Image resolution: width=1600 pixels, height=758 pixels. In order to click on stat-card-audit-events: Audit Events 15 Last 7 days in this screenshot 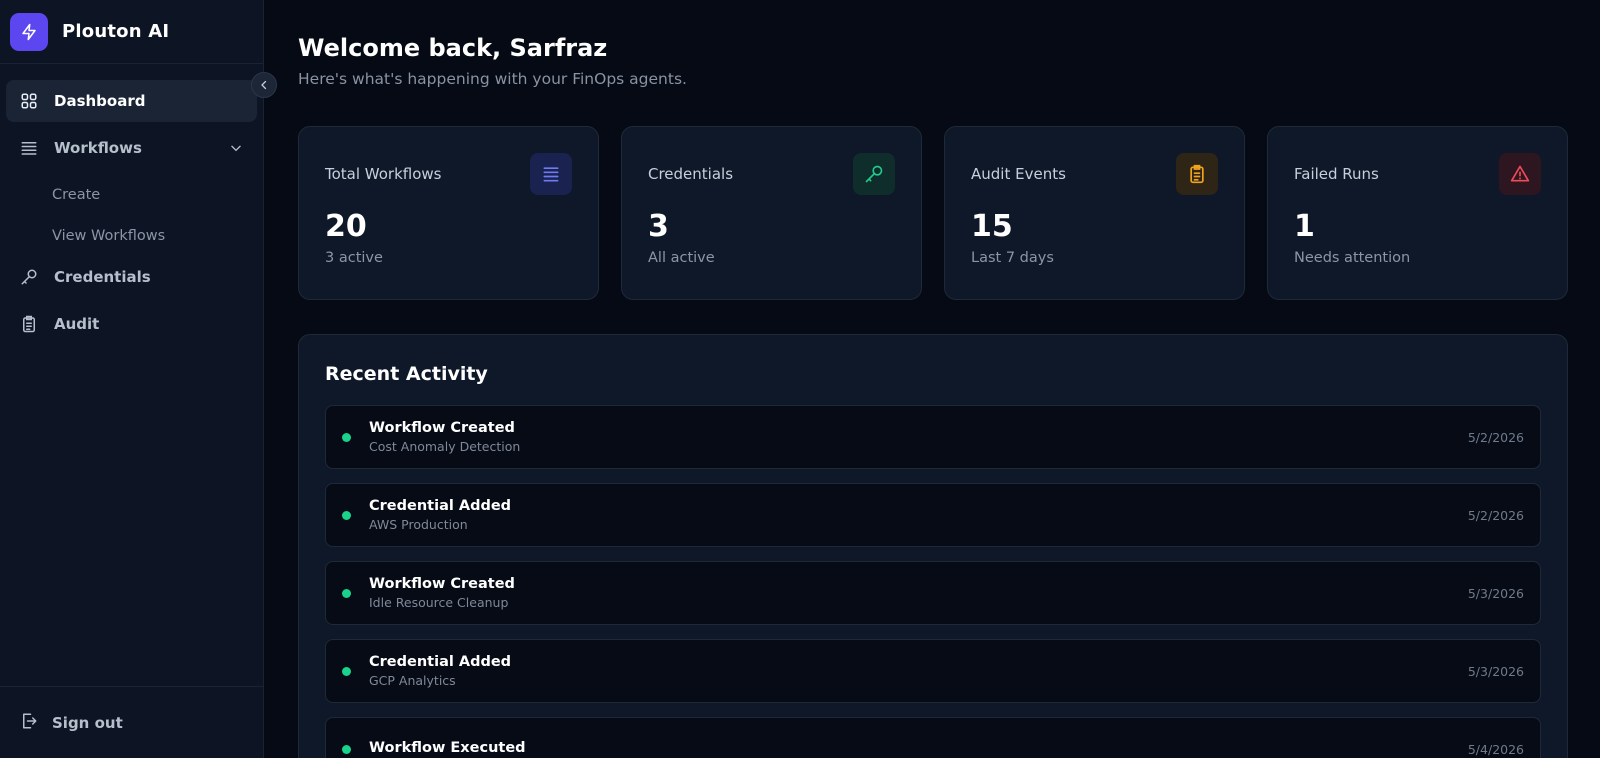, I will do `click(1094, 213)`.